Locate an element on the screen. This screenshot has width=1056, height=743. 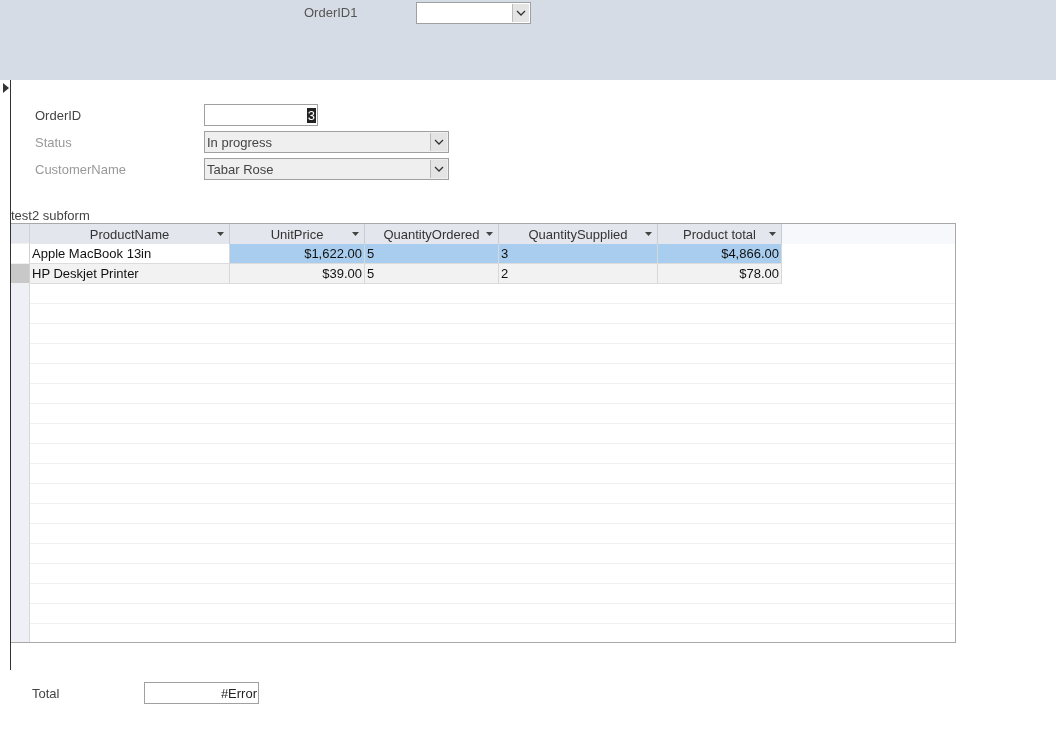
field-label: OrderID1 is located at coordinates (331, 12).